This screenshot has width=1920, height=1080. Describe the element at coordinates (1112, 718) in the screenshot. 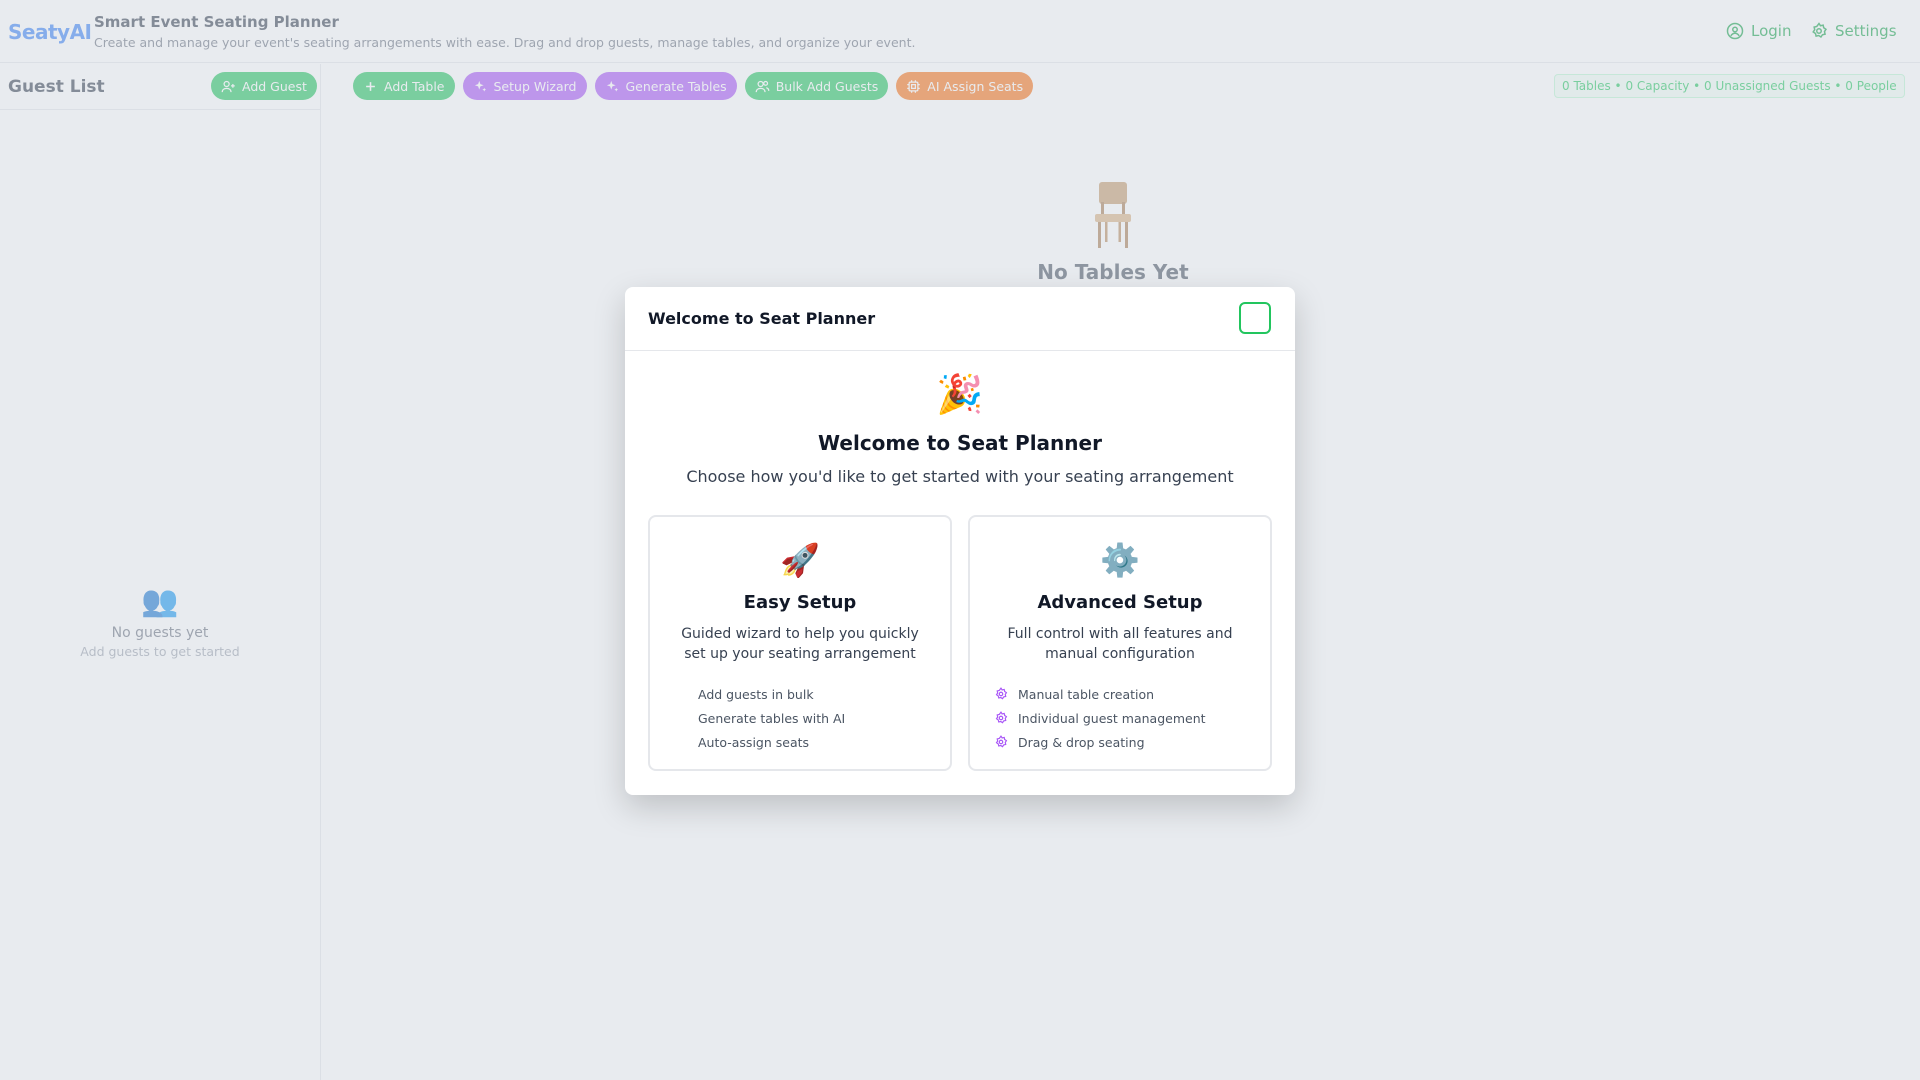

I see `feature-label: Individual guest management` at that location.